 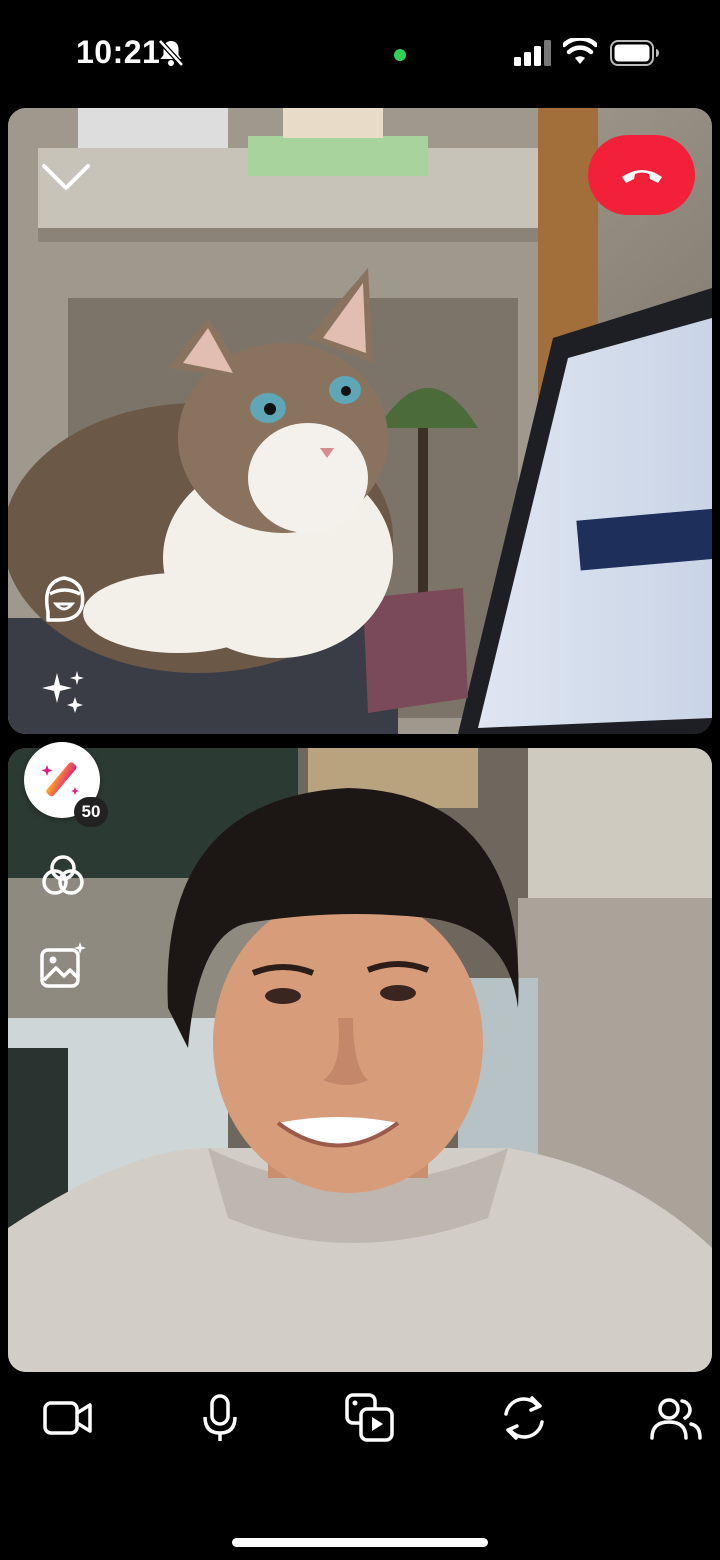 I want to click on bitmoji-button, so click(x=64, y=598).